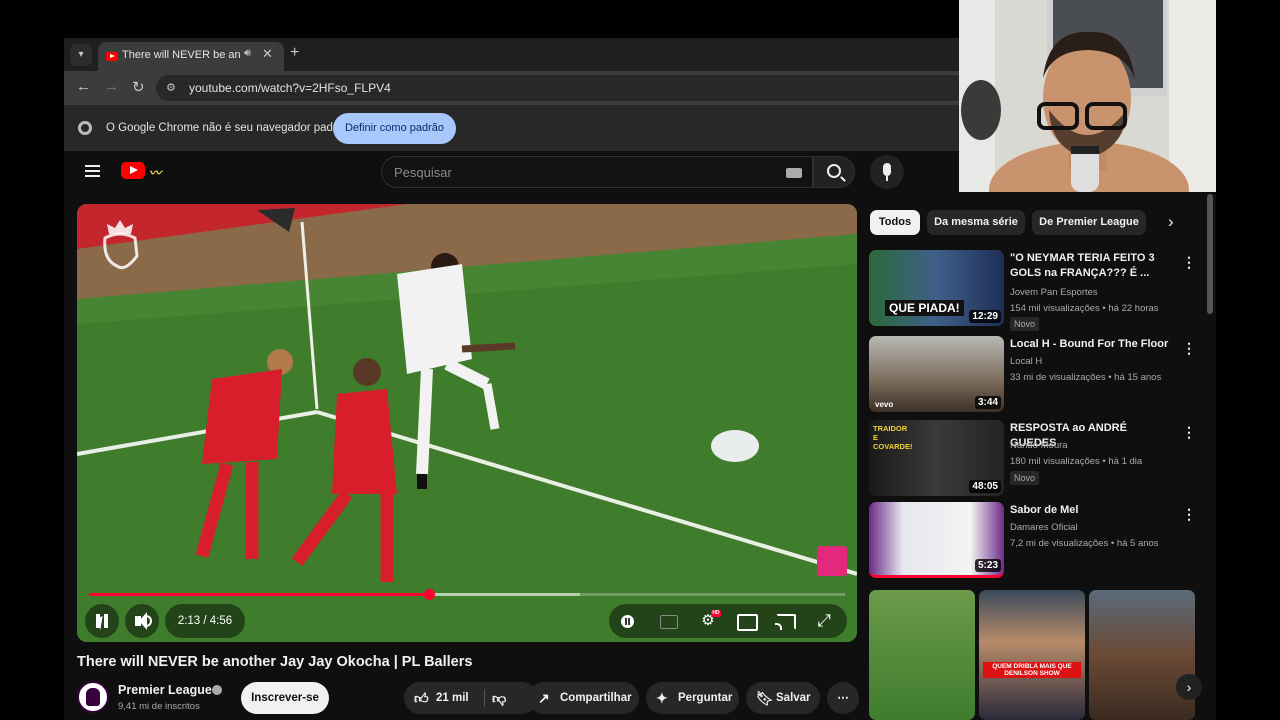  What do you see at coordinates (1032, 670) in the screenshot?
I see `short-caption: QUEM DRIBLA MAIS QUE DENILSON SHOW` at bounding box center [1032, 670].